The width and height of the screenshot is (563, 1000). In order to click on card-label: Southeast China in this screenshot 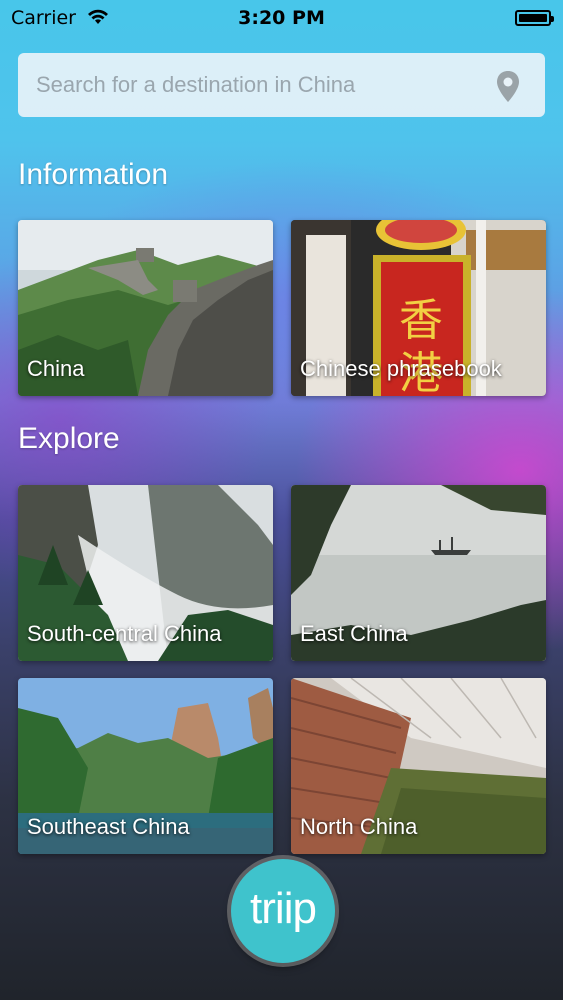, I will do `click(108, 826)`.